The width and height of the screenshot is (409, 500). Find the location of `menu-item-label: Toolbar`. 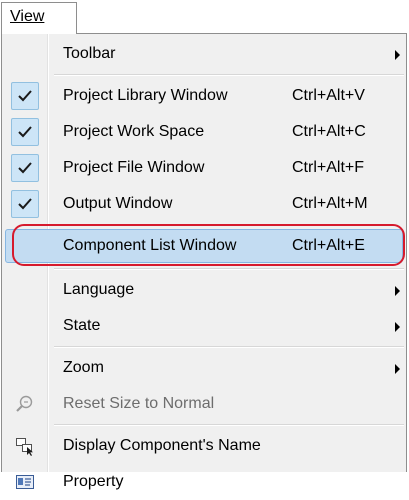

menu-item-label: Toolbar is located at coordinates (89, 53).